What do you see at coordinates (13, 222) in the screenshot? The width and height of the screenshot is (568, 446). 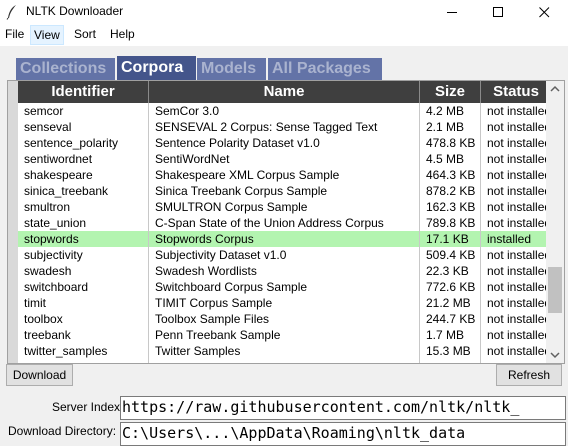 I see `table-left-strip` at bounding box center [13, 222].